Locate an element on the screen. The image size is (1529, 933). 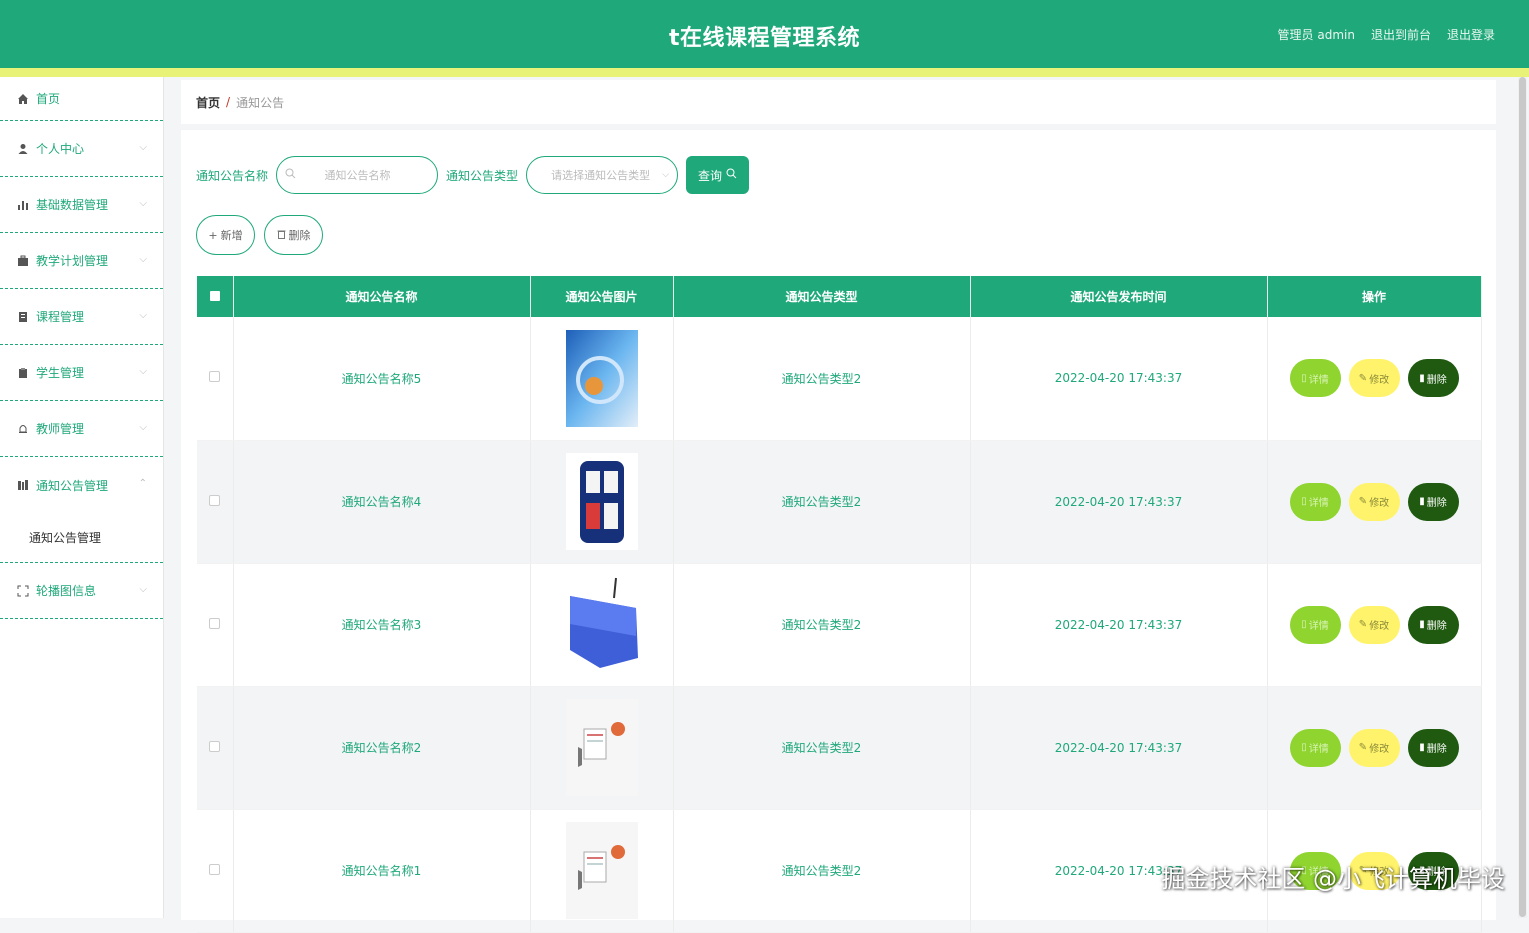
notice-type-placeholder: 请选择通知公告类型 is located at coordinates (600, 175).